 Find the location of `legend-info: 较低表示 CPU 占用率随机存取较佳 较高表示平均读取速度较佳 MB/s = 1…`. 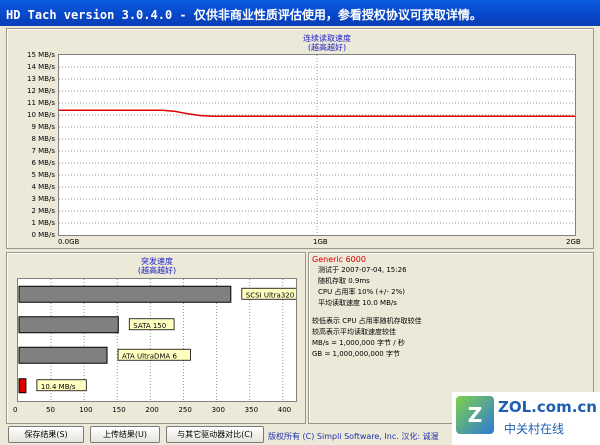

legend-info: 较低表示 CPU 占用率随机存取较佳 较高表示平均读取速度较佳 MB/s = 1… is located at coordinates (367, 338).